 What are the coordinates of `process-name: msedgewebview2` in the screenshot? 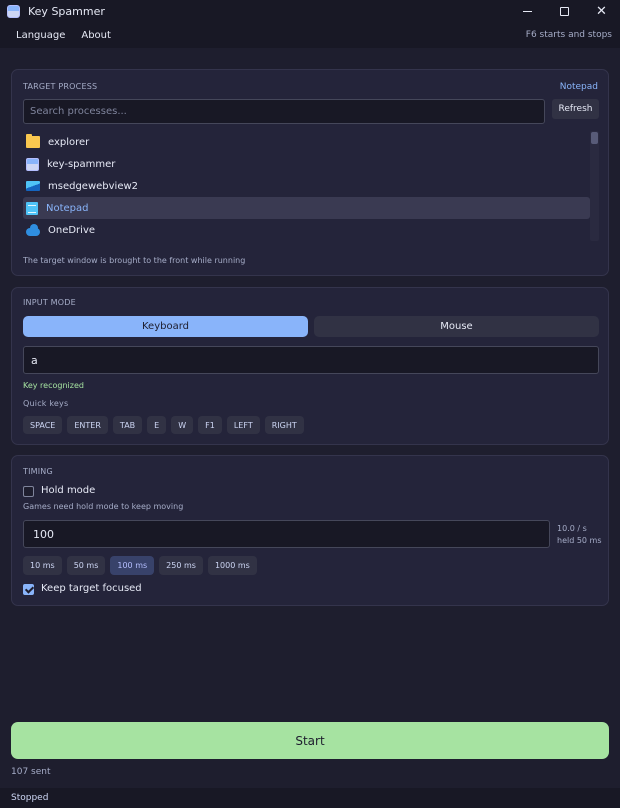 It's located at (93, 186).